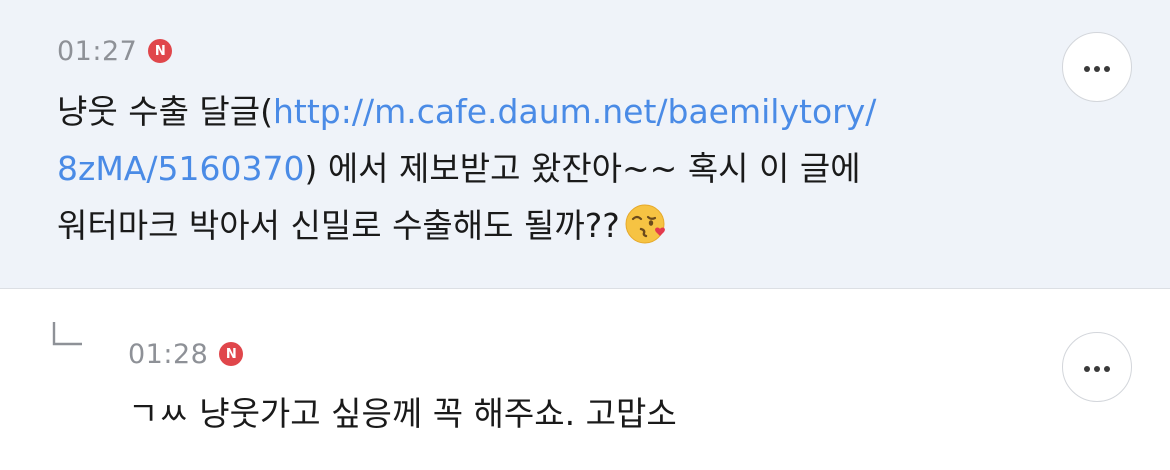  I want to click on reply-more-button, so click(1097, 367).